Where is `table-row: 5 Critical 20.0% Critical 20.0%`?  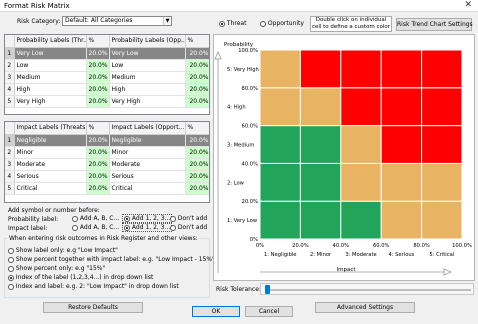
table-row: 5 Critical 20.0% Critical 20.0% is located at coordinates (107, 188).